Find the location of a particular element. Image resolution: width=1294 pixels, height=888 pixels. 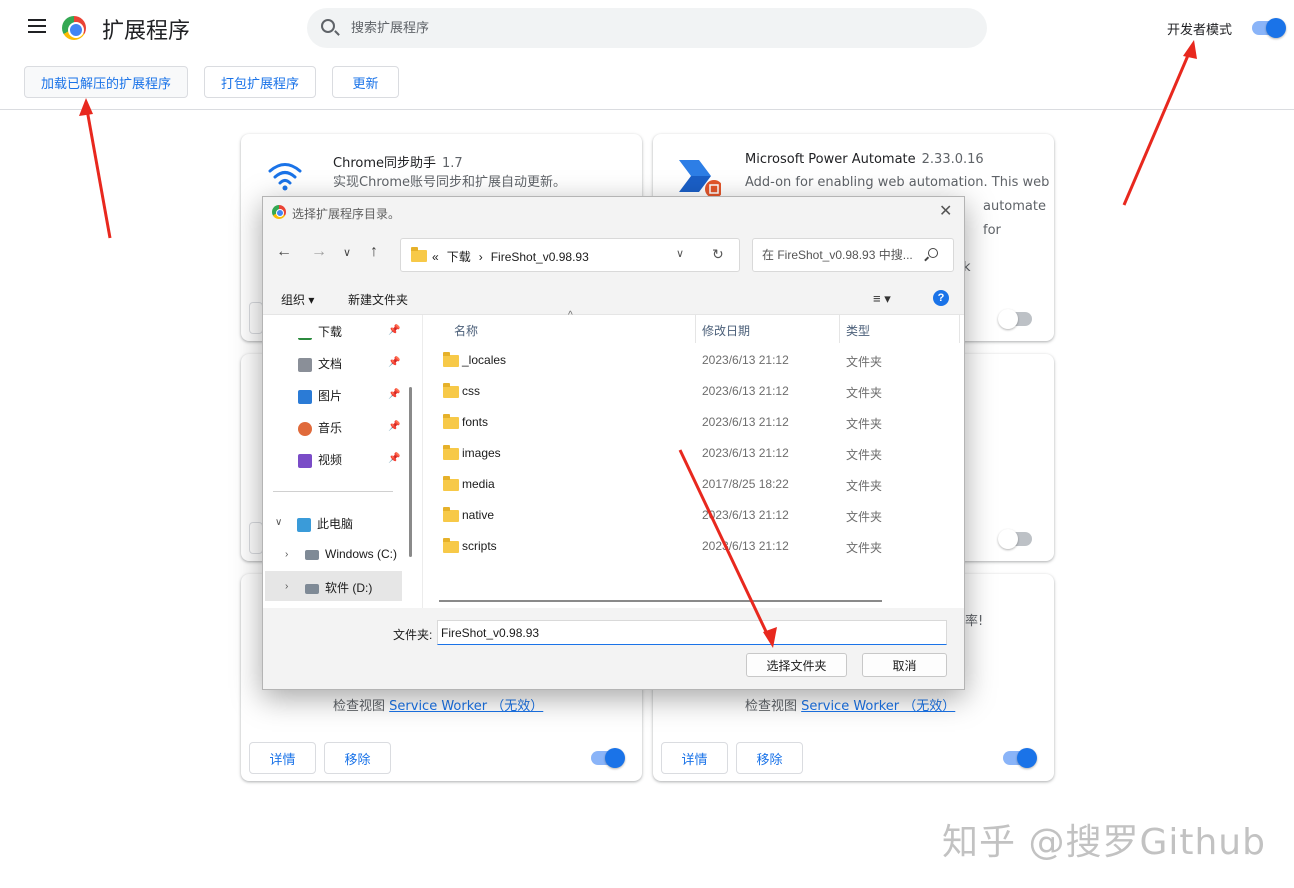

dialog-titlebar: 选择扩展程序目录。 ✕ is located at coordinates (613, 212).